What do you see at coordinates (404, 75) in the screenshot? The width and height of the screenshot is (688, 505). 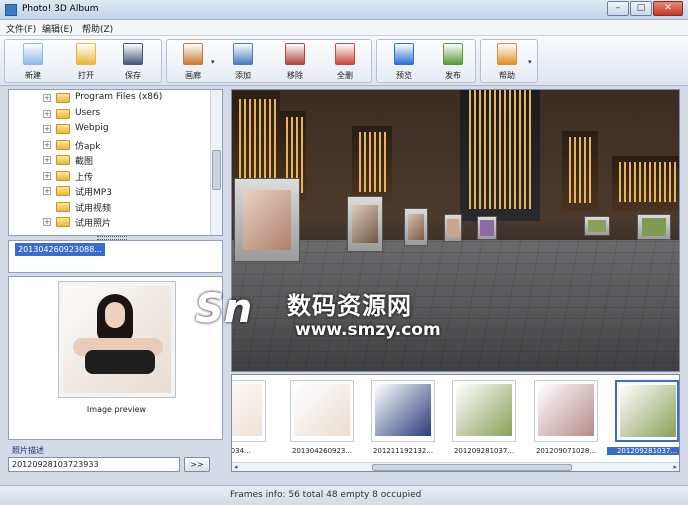 I see `toolbar-label: 预览` at bounding box center [404, 75].